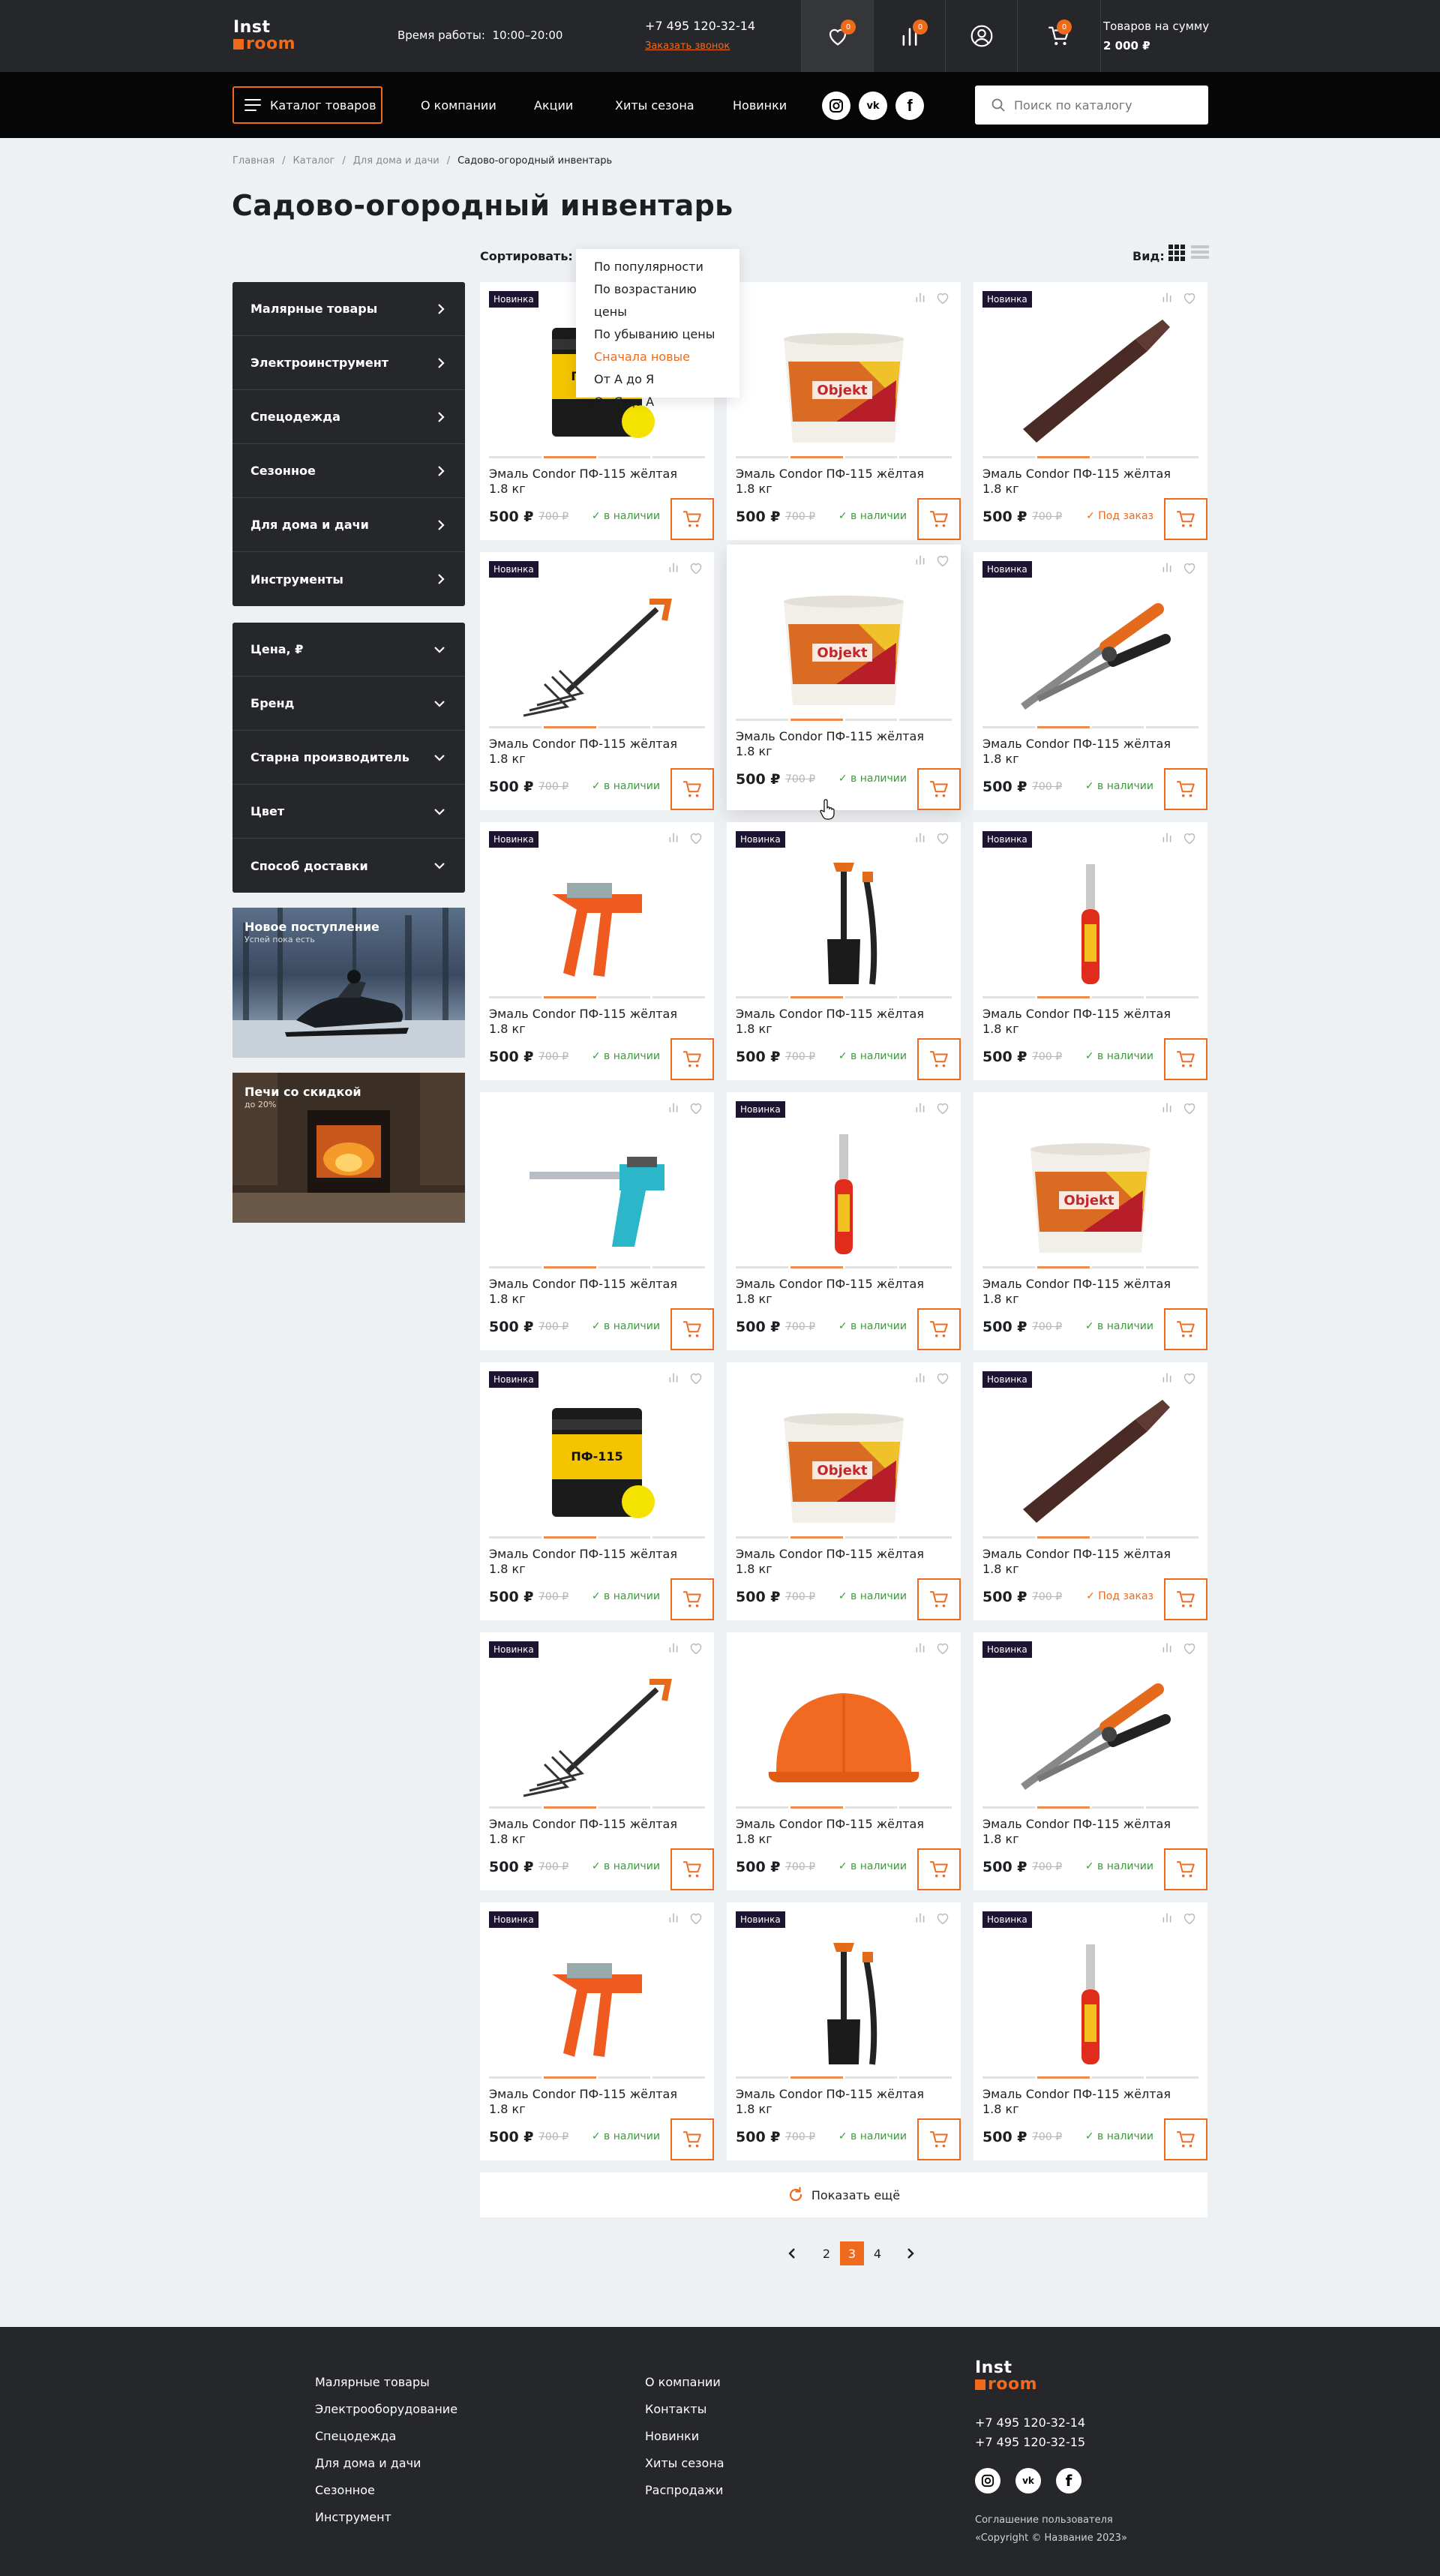  What do you see at coordinates (826, 2253) in the screenshot?
I see `page-2: 2` at bounding box center [826, 2253].